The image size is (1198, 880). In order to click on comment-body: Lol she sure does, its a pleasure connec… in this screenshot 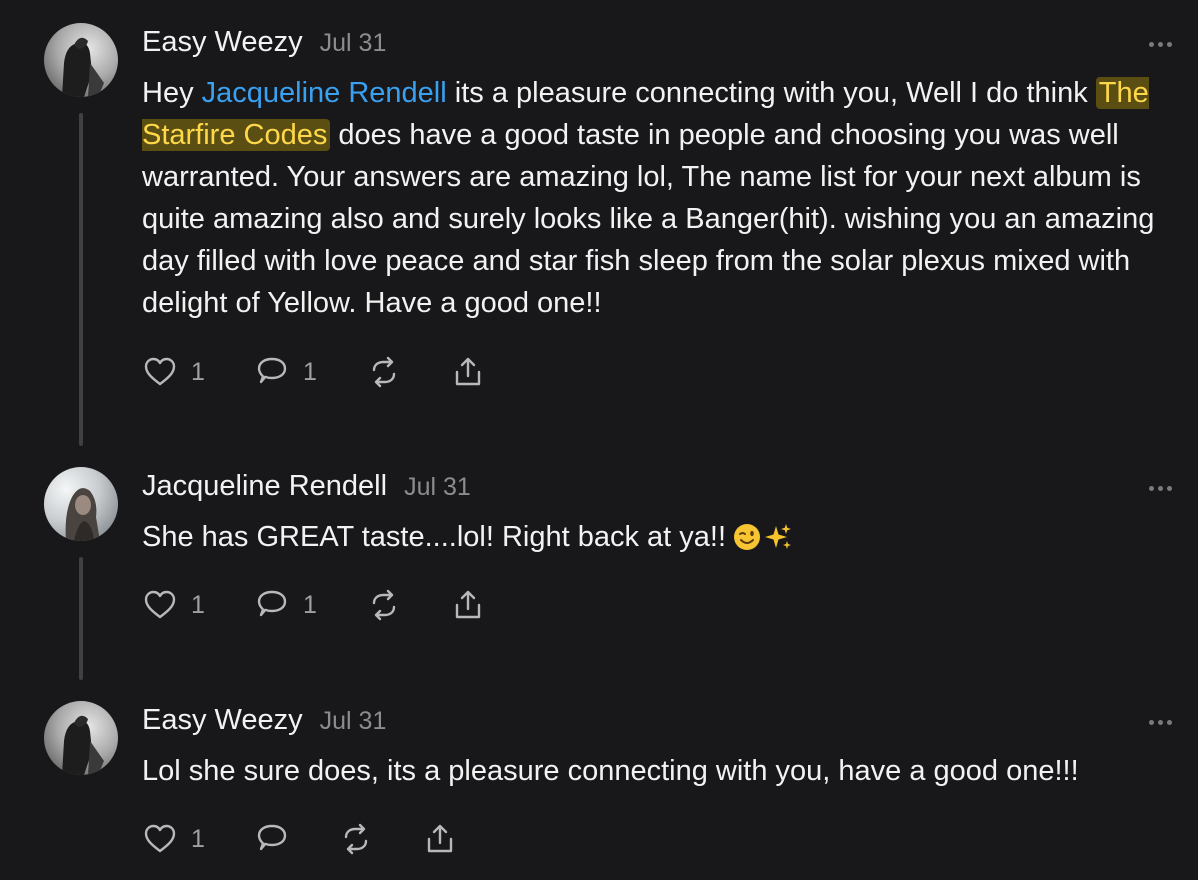, I will do `click(664, 771)`.